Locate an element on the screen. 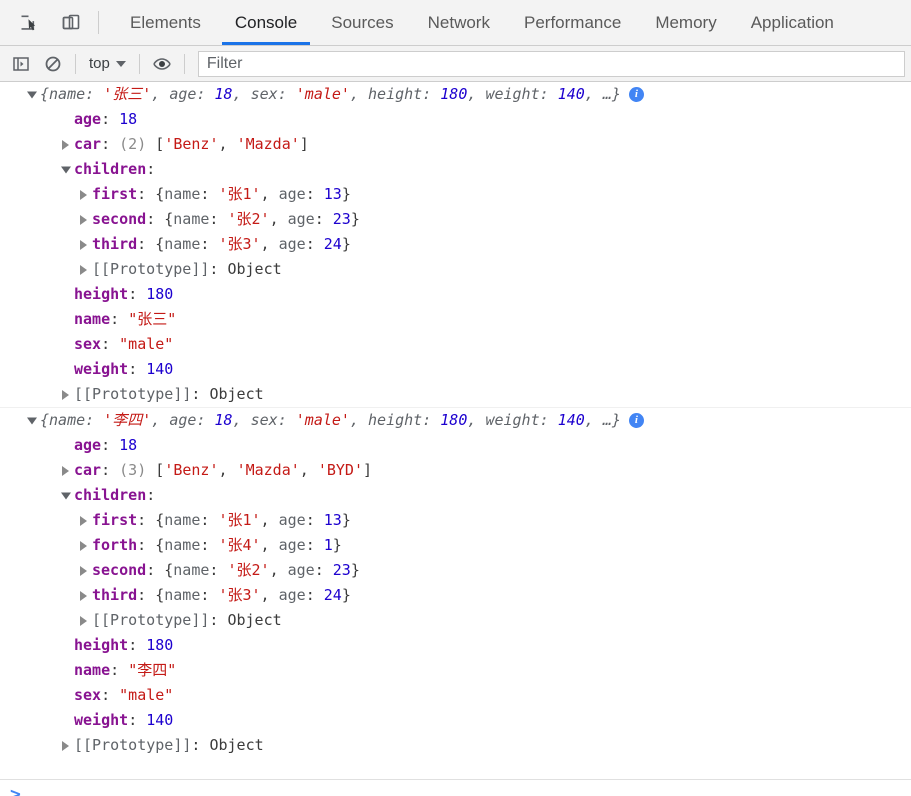  tab-performance: Performance is located at coordinates (572, 22).